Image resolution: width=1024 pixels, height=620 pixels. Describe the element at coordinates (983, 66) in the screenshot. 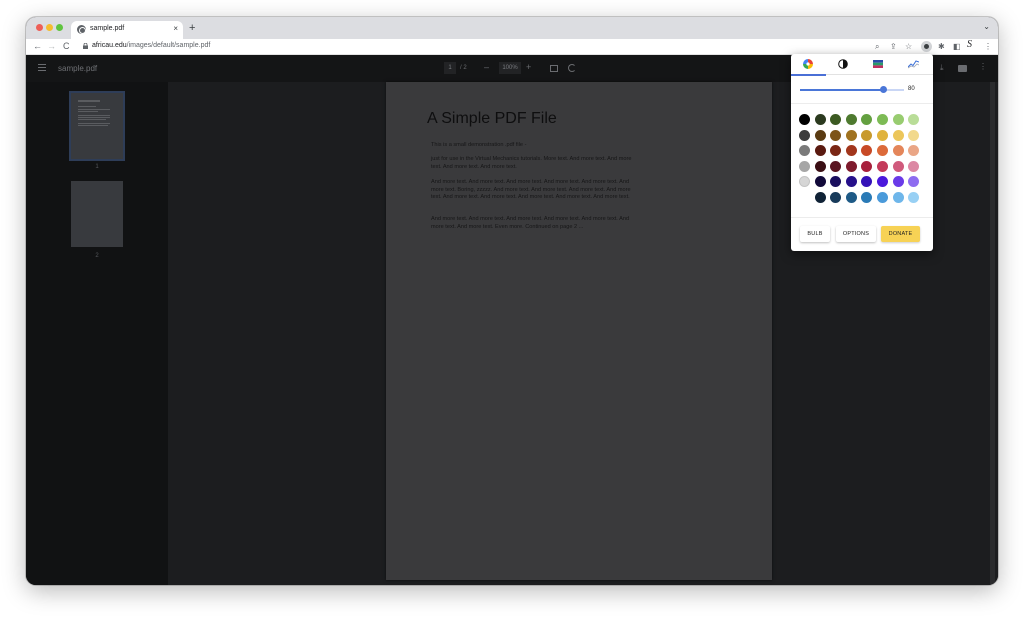

I see `more-options-icon: ⋮` at that location.